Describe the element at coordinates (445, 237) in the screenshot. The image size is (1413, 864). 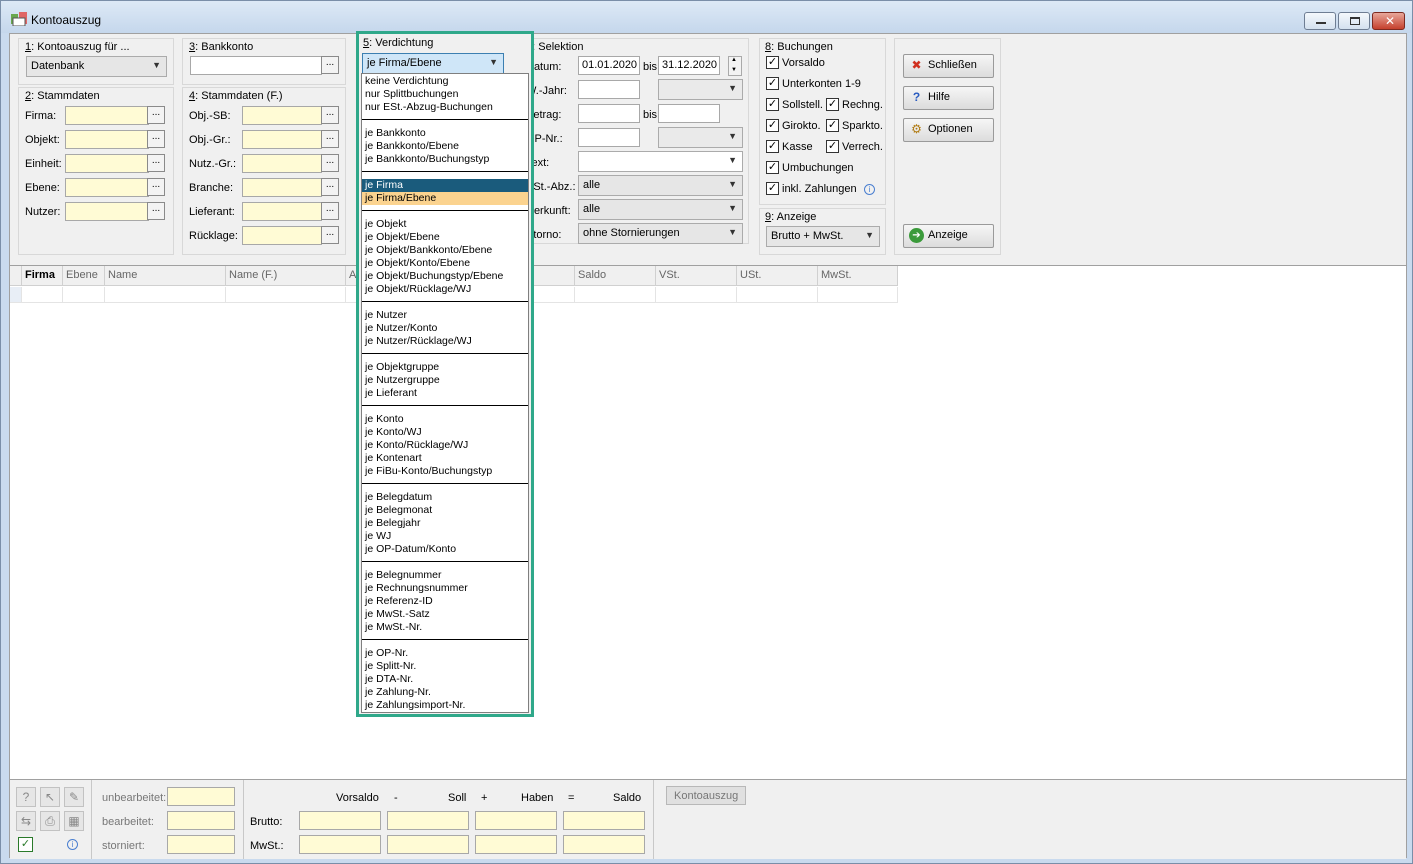
I see `dropdown-option: je Objekt/Ebene` at that location.